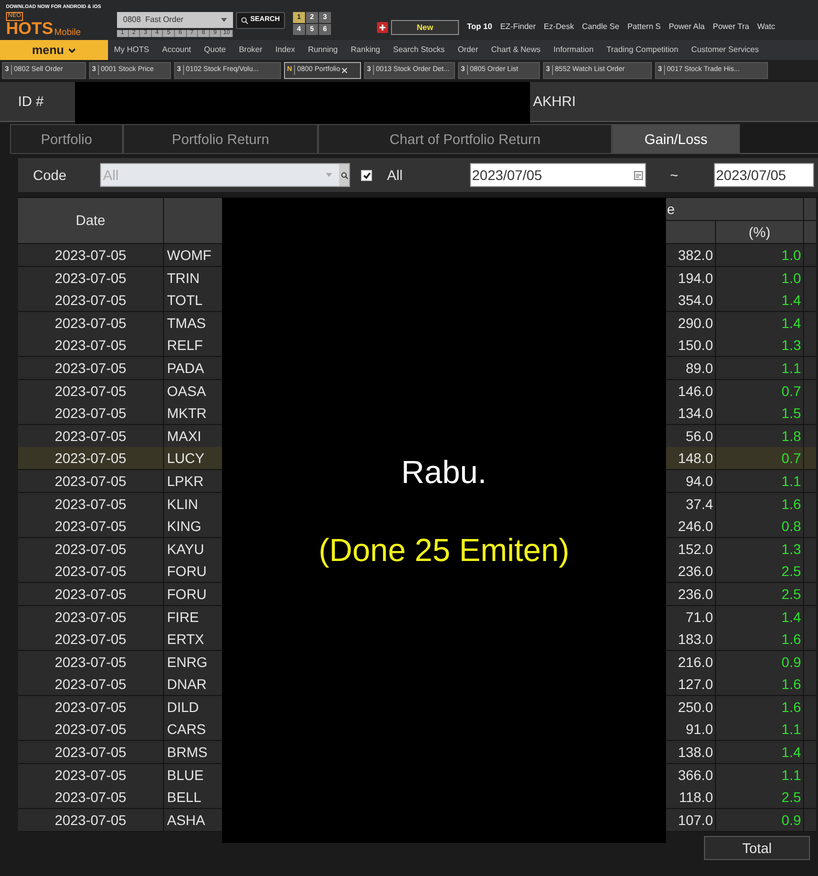 Image resolution: width=818 pixels, height=876 pixels. I want to click on table-cell: 138.0, so click(690, 752).